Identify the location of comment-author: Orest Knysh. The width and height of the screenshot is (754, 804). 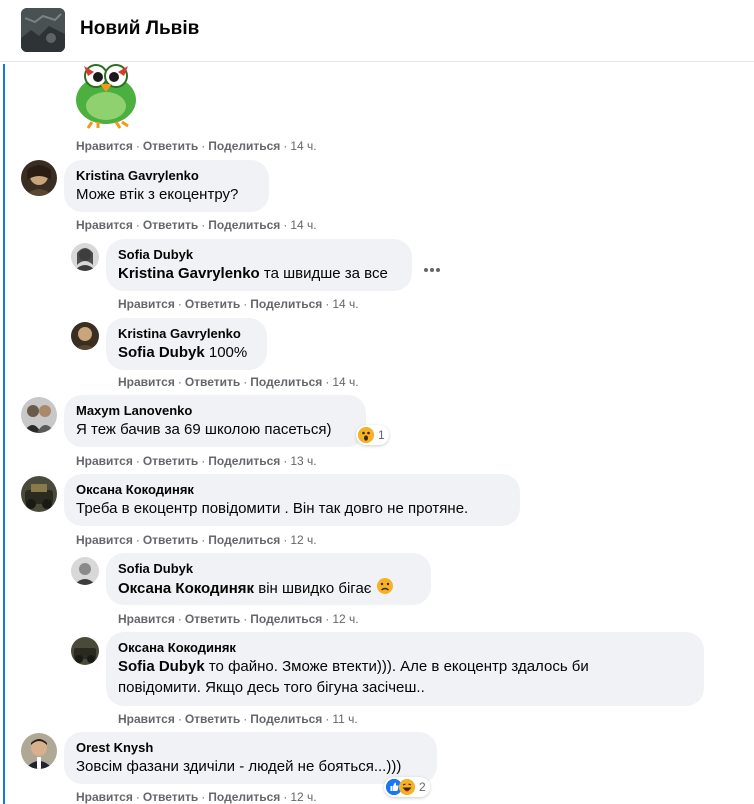
(250, 748).